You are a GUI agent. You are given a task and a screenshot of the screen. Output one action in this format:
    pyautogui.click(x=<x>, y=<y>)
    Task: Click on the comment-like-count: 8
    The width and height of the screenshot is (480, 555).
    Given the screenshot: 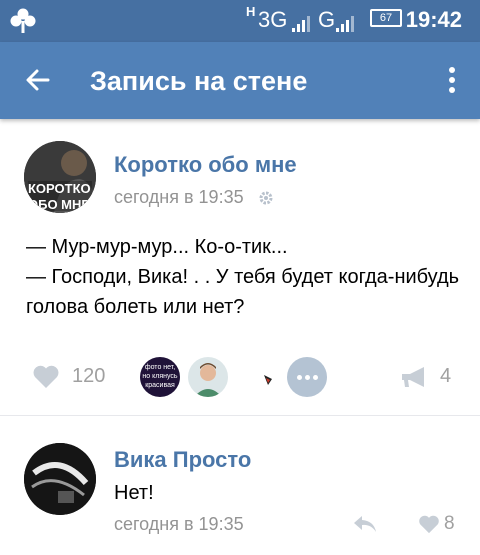 What is the action you would take?
    pyautogui.click(x=449, y=523)
    